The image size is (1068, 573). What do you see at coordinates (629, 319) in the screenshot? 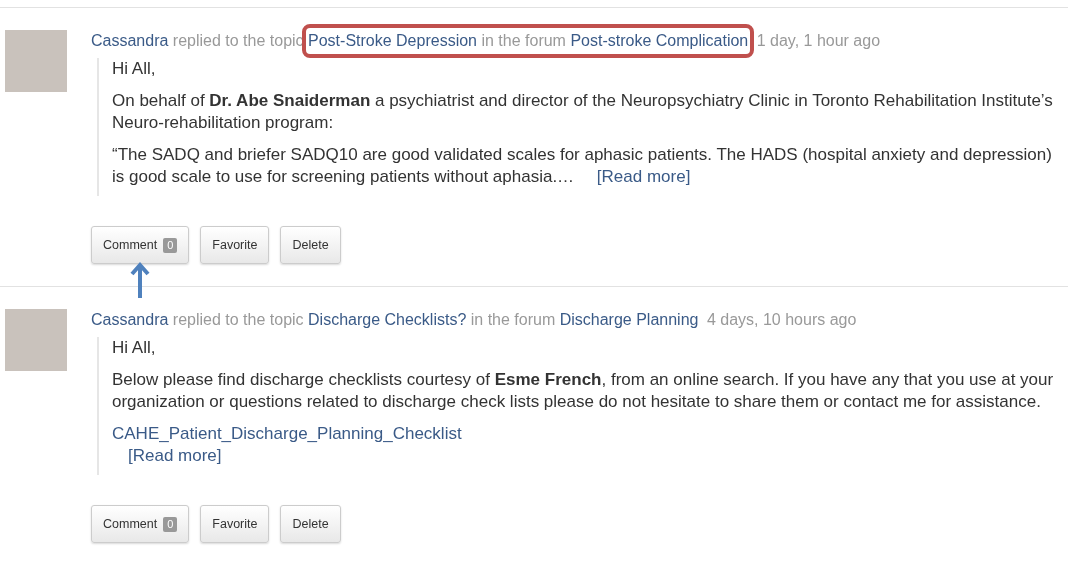
I see `forum-link: Discharge Planning` at bounding box center [629, 319].